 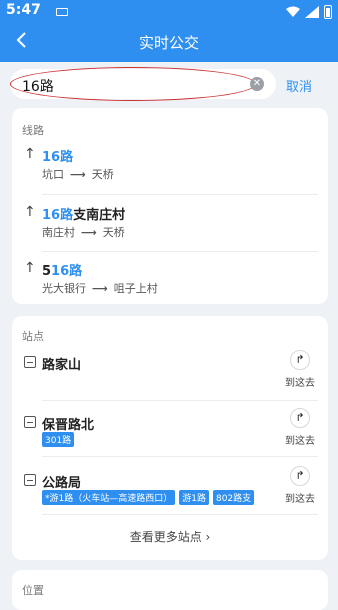 I want to click on status-time: 5:47, so click(x=23, y=10).